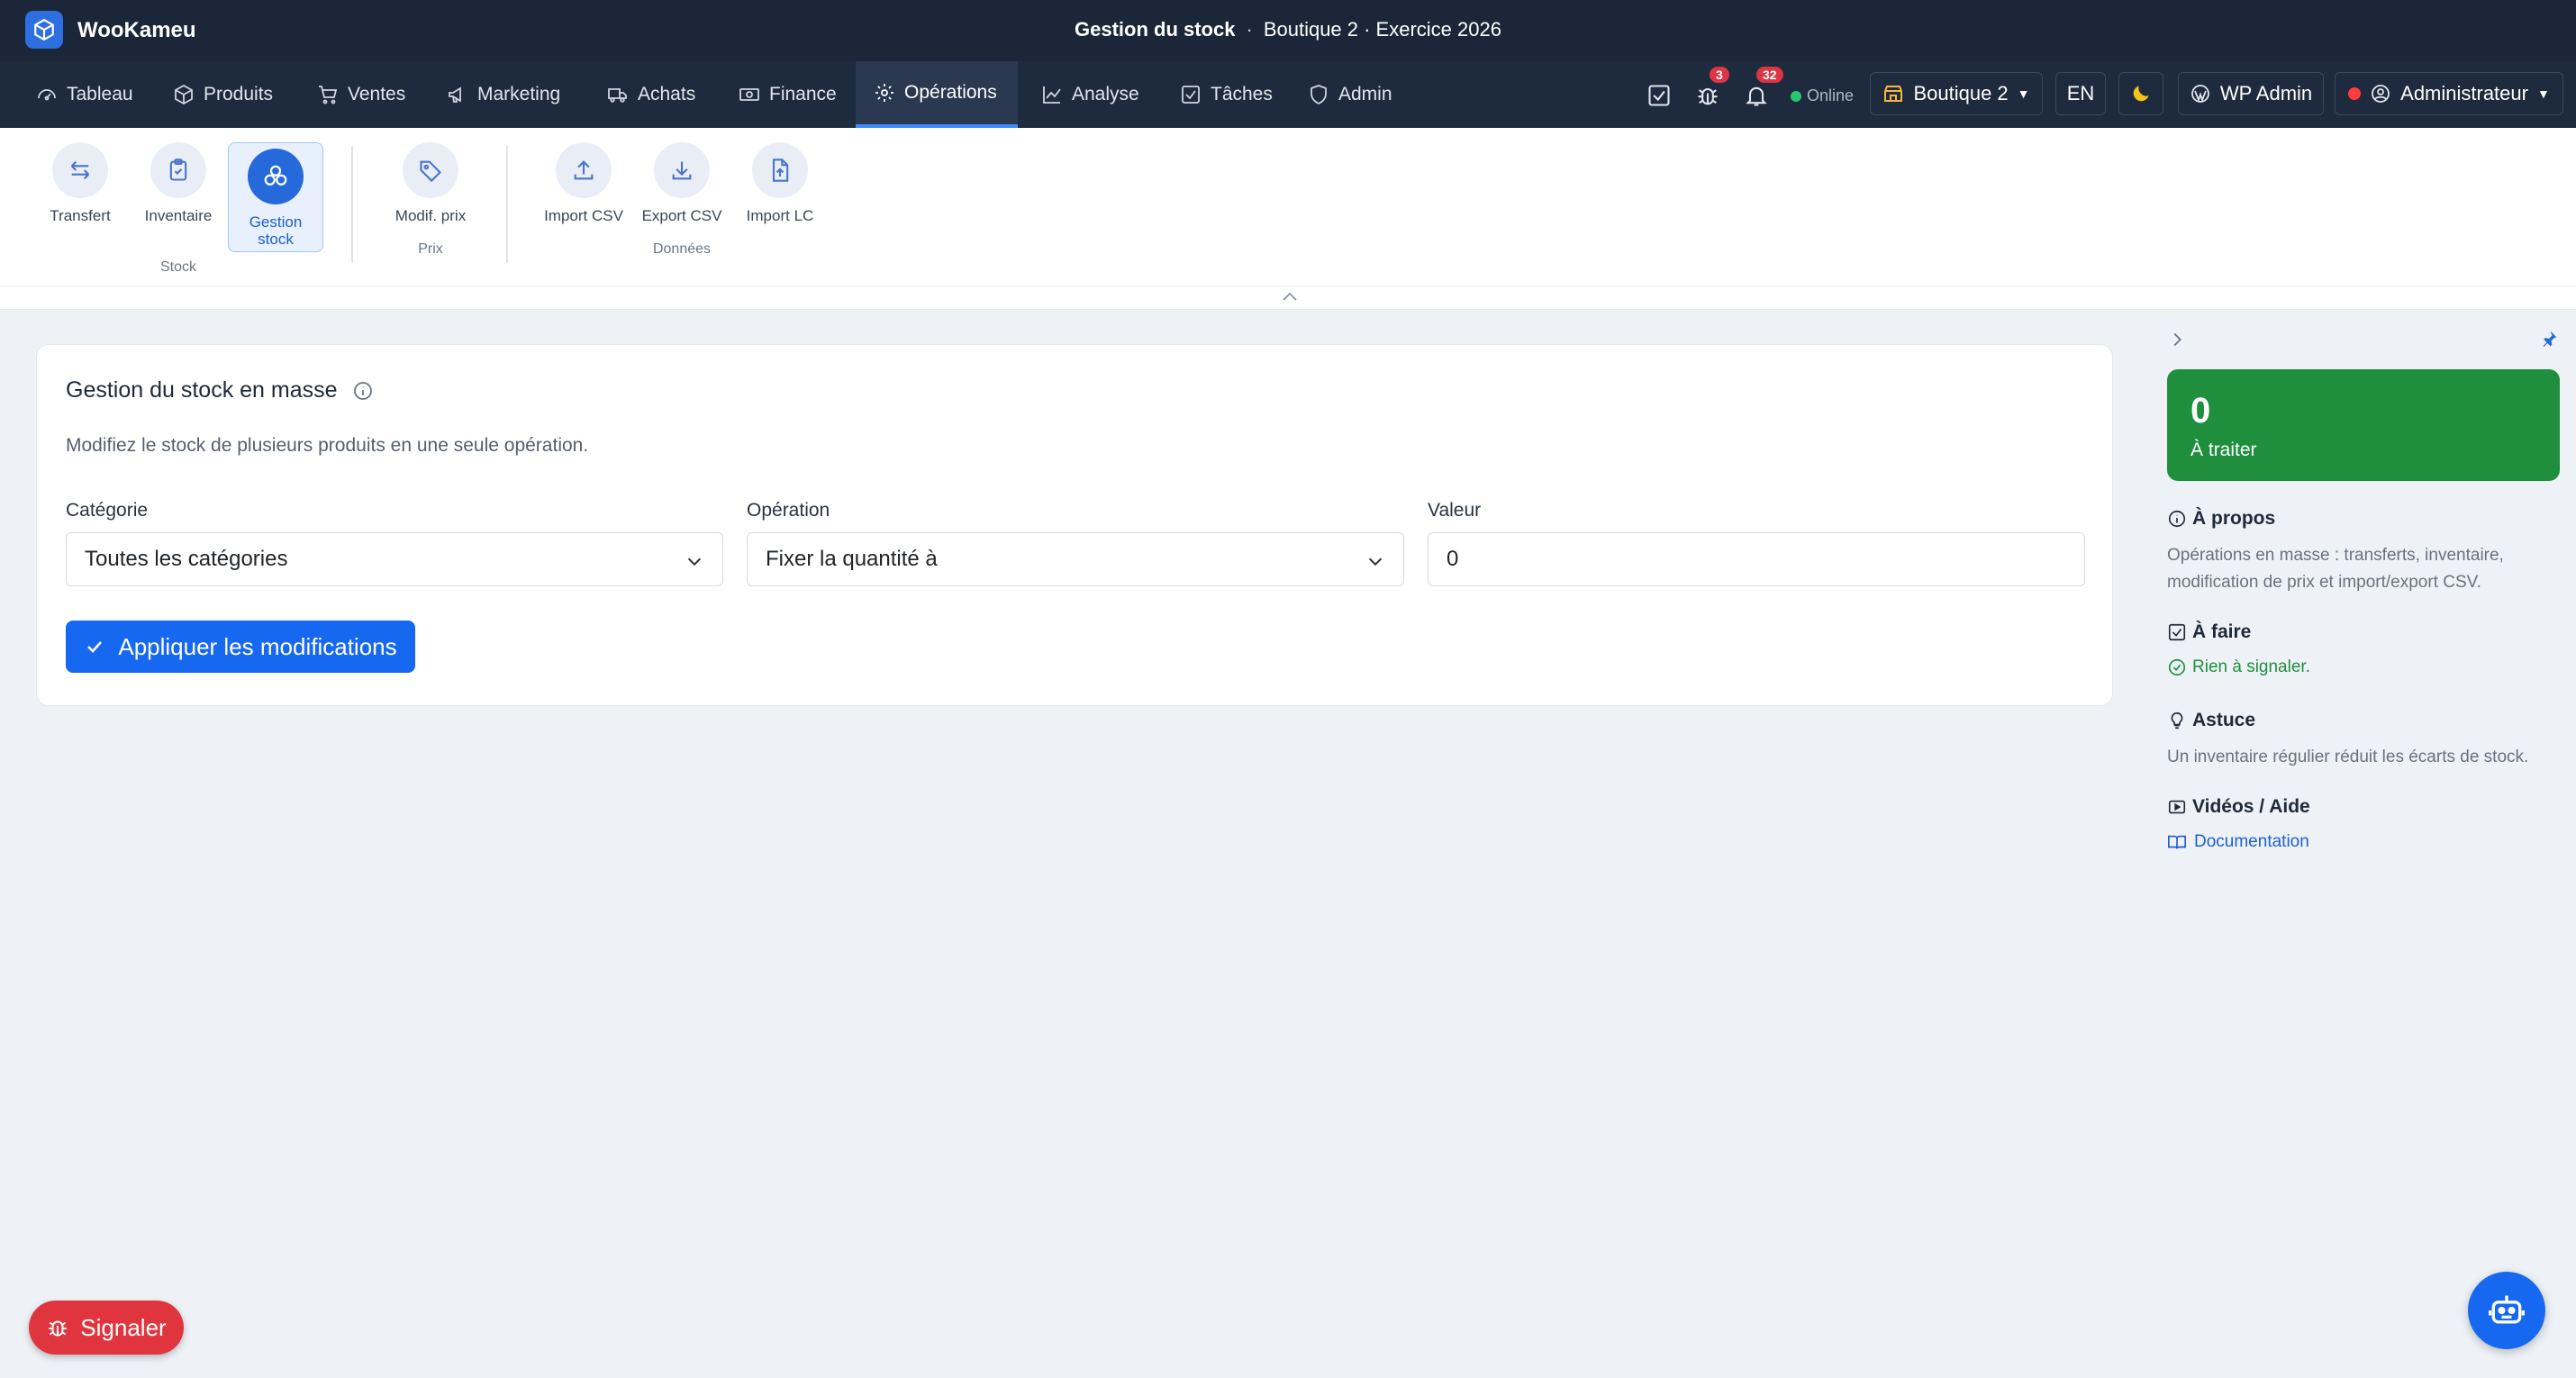 The height and width of the screenshot is (1378, 2576). What do you see at coordinates (788, 95) in the screenshot?
I see `nav-item-finance: Finance` at bounding box center [788, 95].